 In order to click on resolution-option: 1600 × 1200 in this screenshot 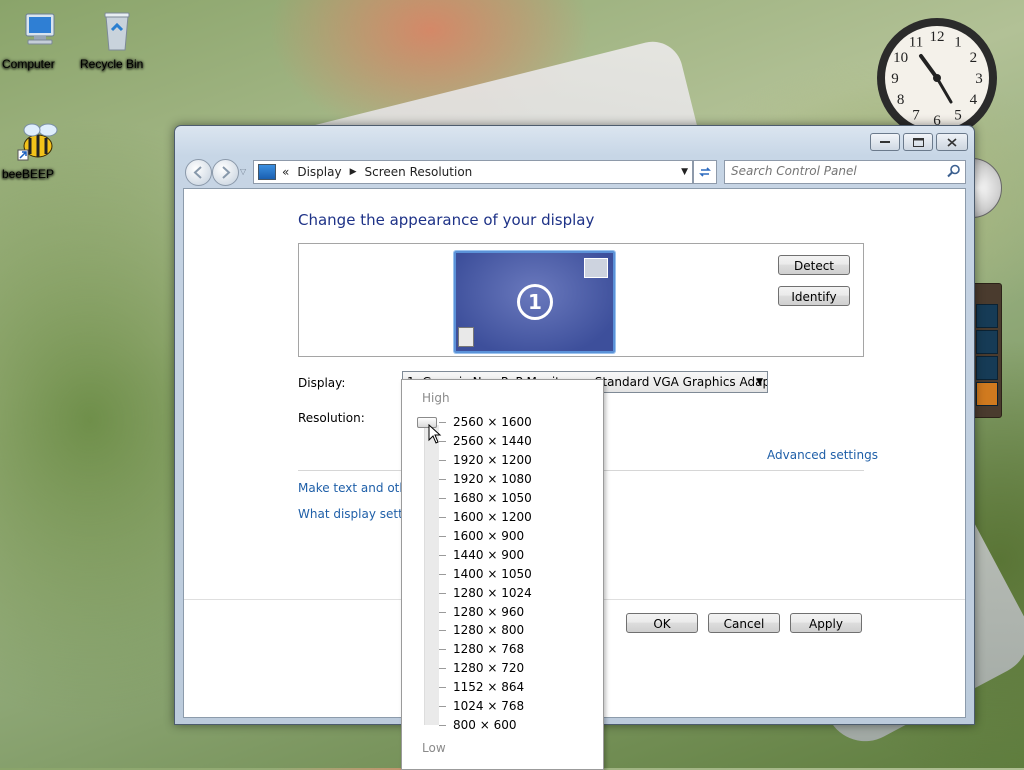, I will do `click(492, 517)`.